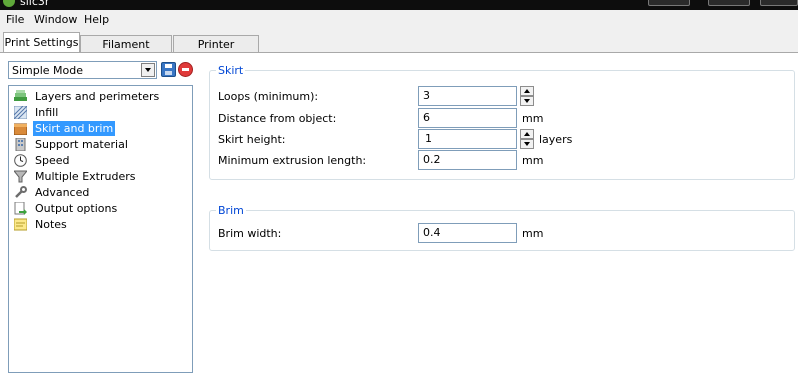 This screenshot has height=373, width=798. Describe the element at coordinates (20, 192) in the screenshot. I see `wrench-icon` at that location.